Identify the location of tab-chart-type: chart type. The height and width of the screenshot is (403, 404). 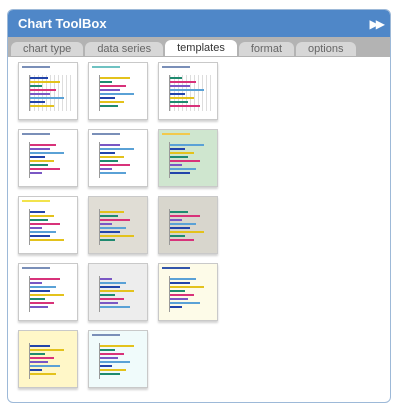
(47, 49).